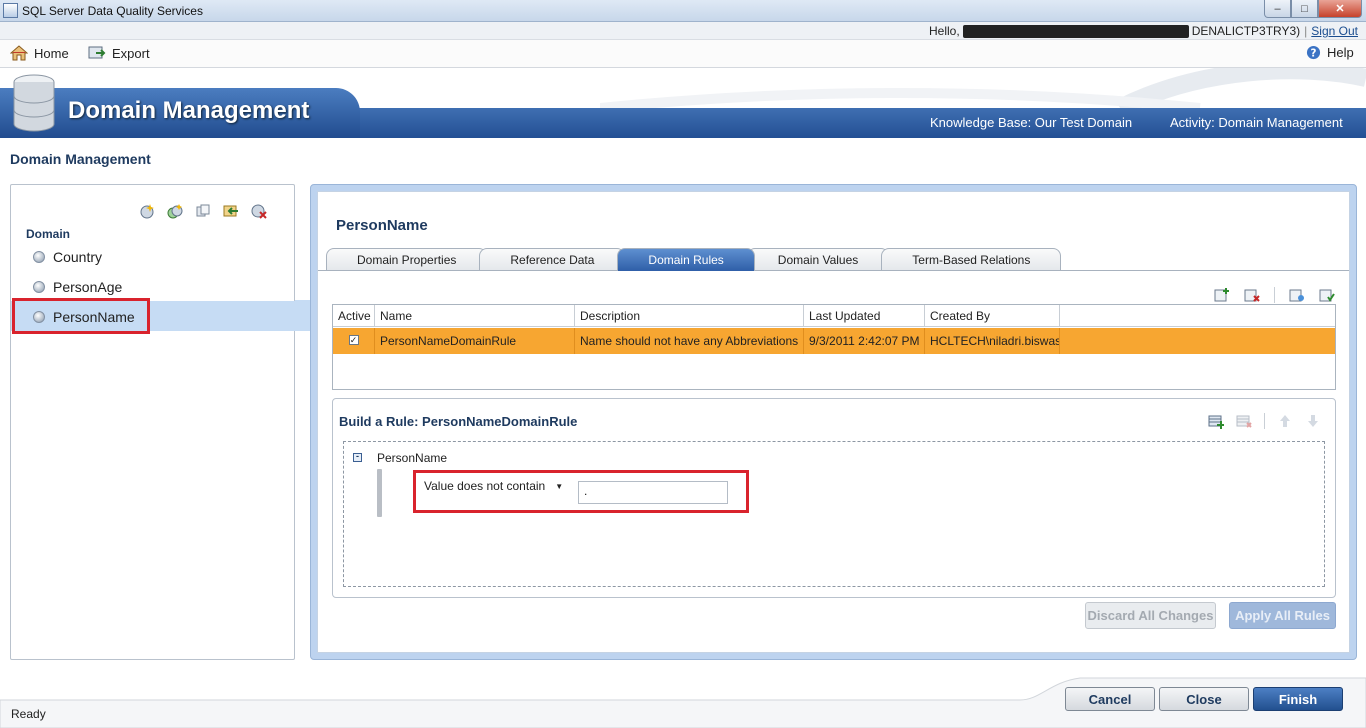 The width and height of the screenshot is (1366, 728). What do you see at coordinates (1340, 52) in the screenshot?
I see `help-label: Help` at bounding box center [1340, 52].